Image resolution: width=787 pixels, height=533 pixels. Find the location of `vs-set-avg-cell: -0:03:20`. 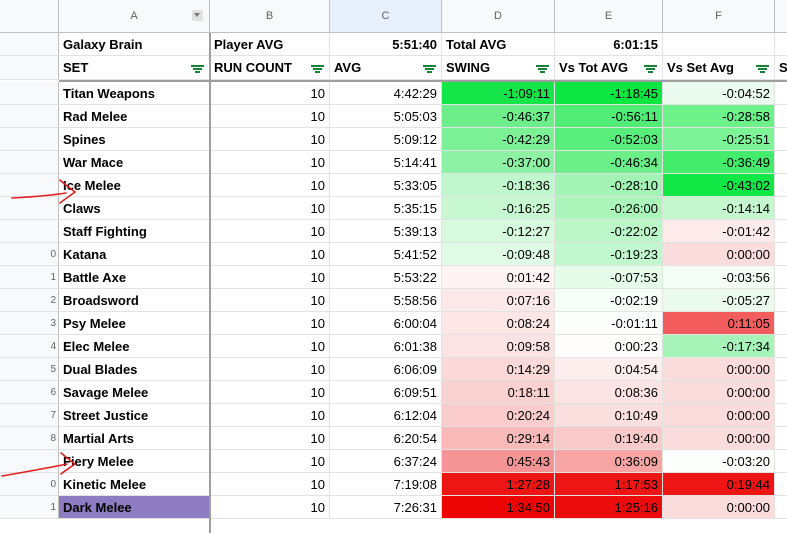

vs-set-avg-cell: -0:03:20 is located at coordinates (719, 461).